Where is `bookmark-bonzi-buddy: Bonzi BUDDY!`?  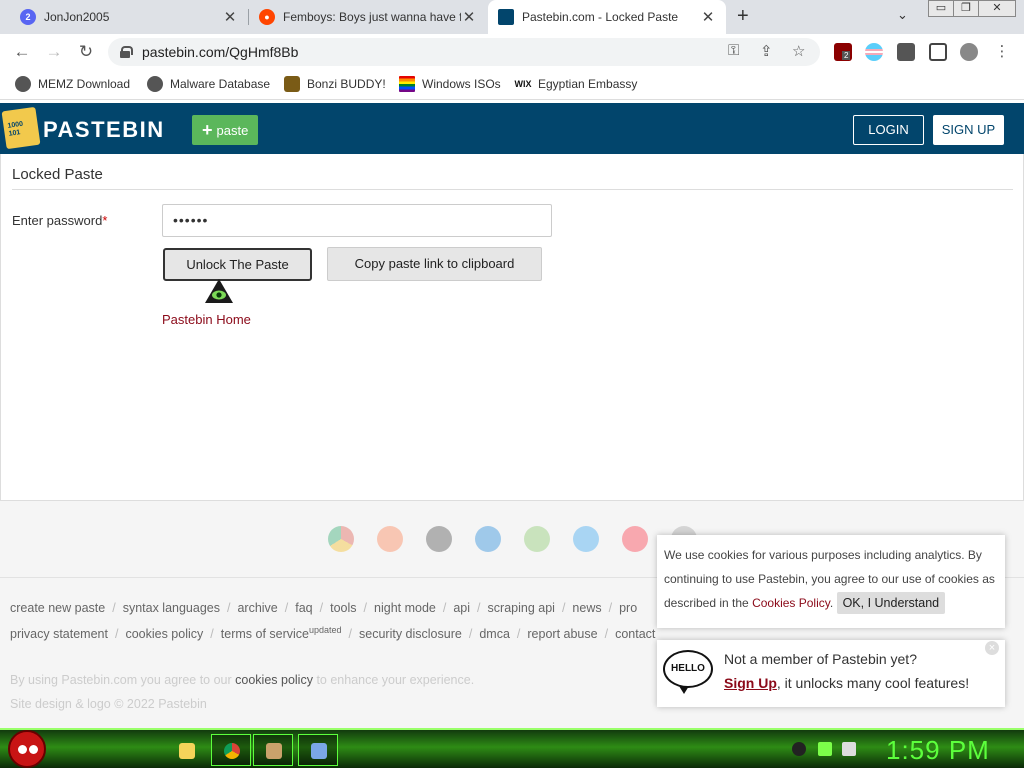
bookmark-bonzi-buddy: Bonzi BUDDY! is located at coordinates (335, 84).